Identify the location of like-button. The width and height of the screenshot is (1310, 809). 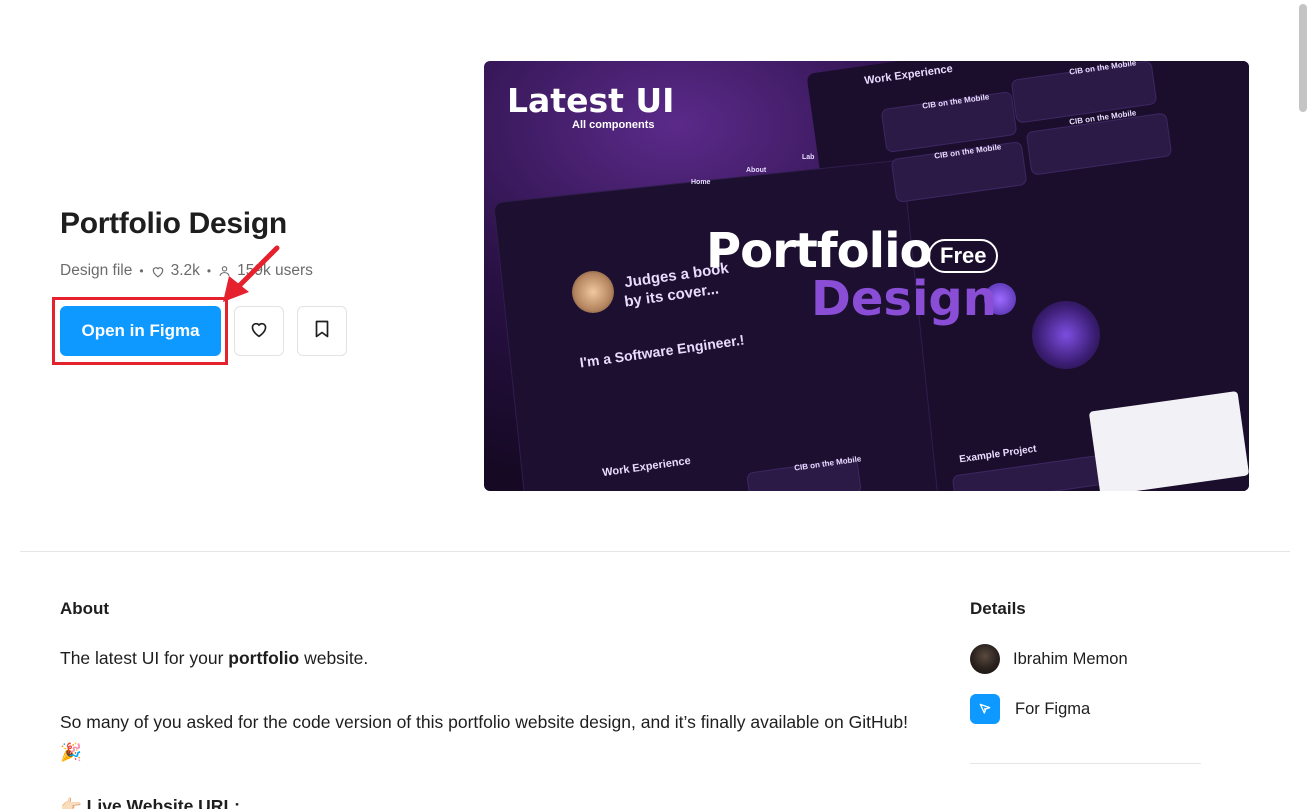
(259, 331).